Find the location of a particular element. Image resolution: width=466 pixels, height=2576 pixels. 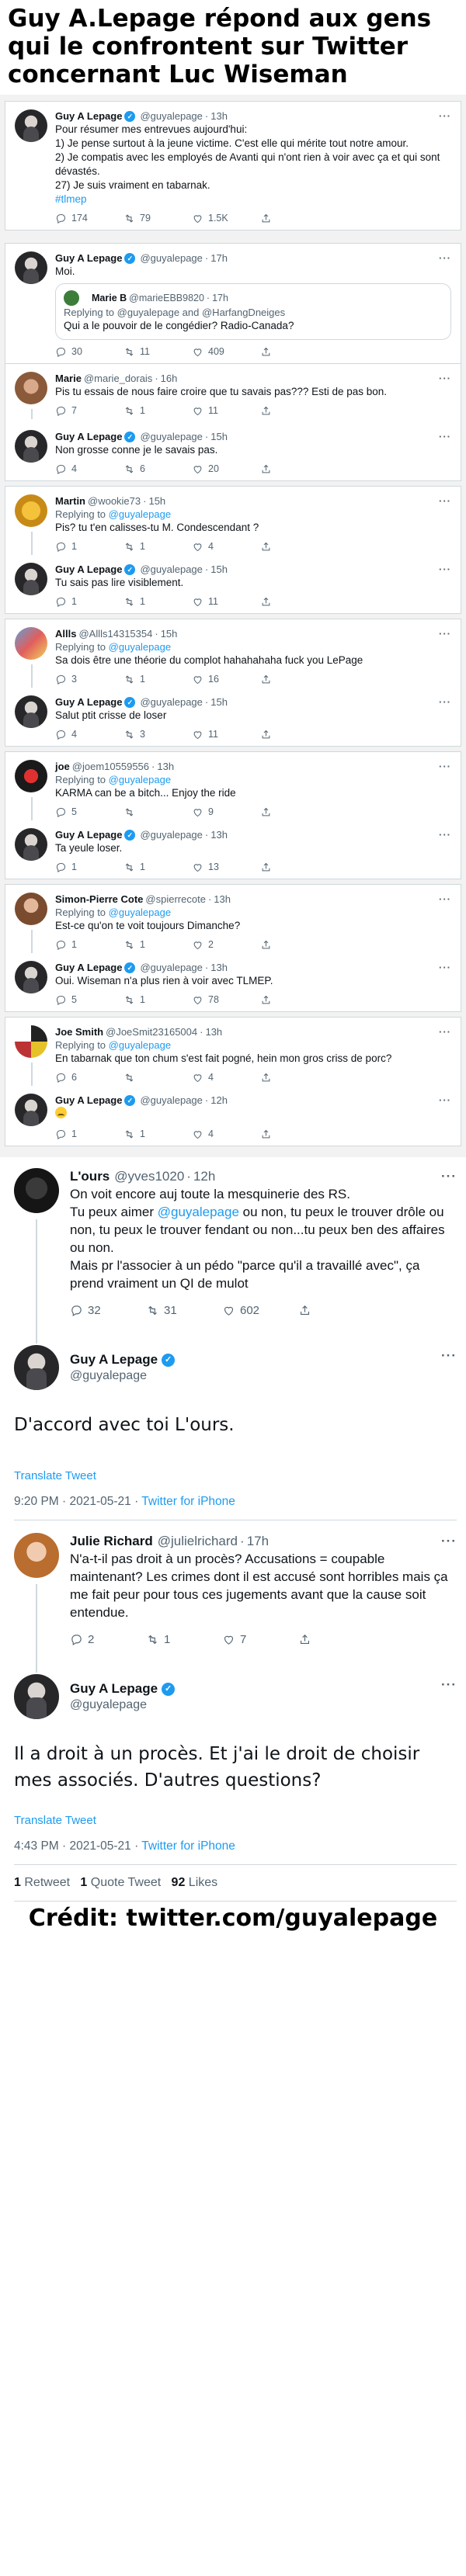

tweet-time: 12h is located at coordinates (219, 1100).